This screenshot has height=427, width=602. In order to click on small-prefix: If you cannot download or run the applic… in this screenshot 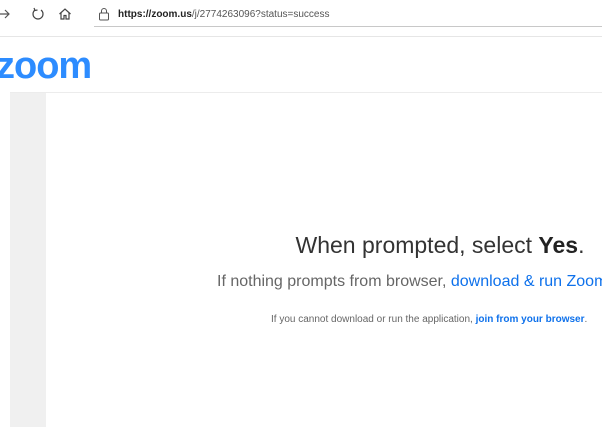, I will do `click(373, 319)`.